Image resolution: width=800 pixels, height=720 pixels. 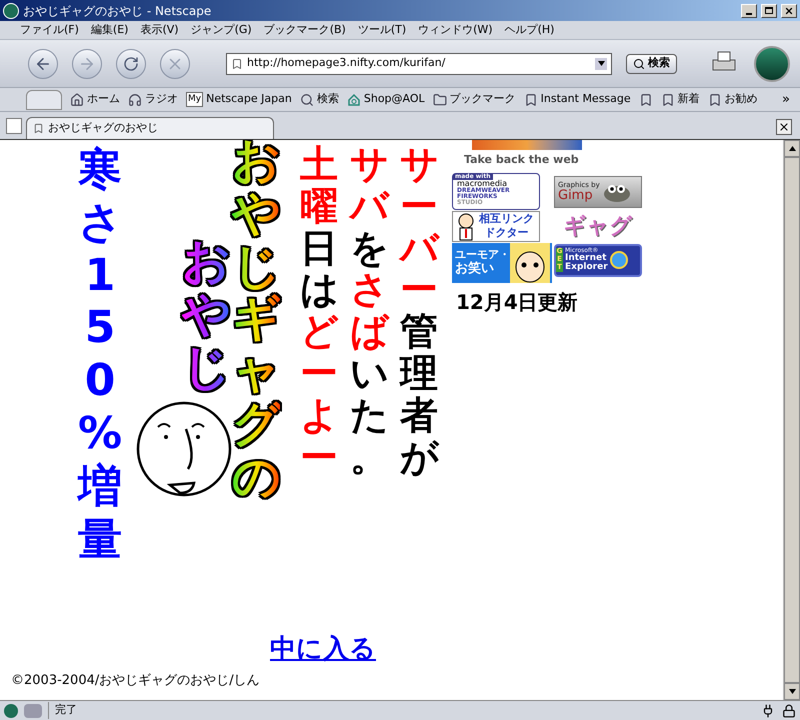 I want to click on dropdown-button, so click(x=601, y=64).